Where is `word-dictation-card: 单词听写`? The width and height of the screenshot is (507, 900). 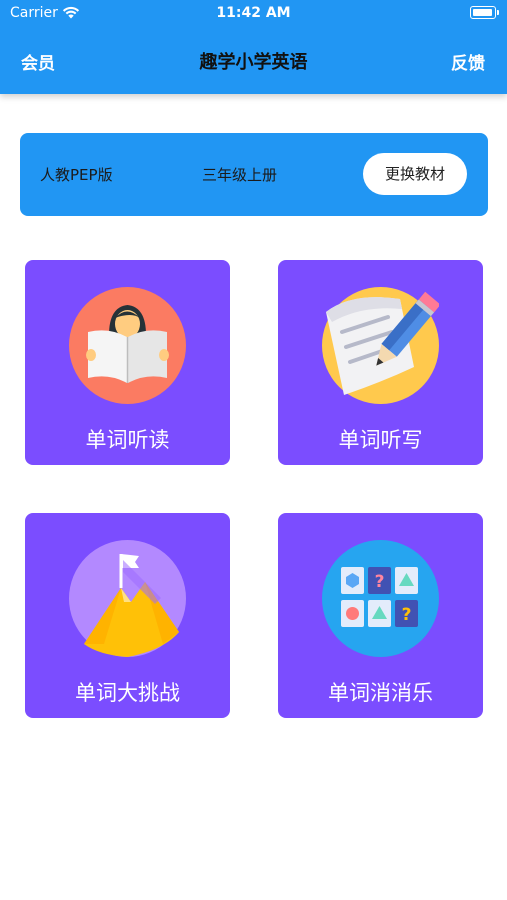
word-dictation-card: 单词听写 is located at coordinates (380, 362).